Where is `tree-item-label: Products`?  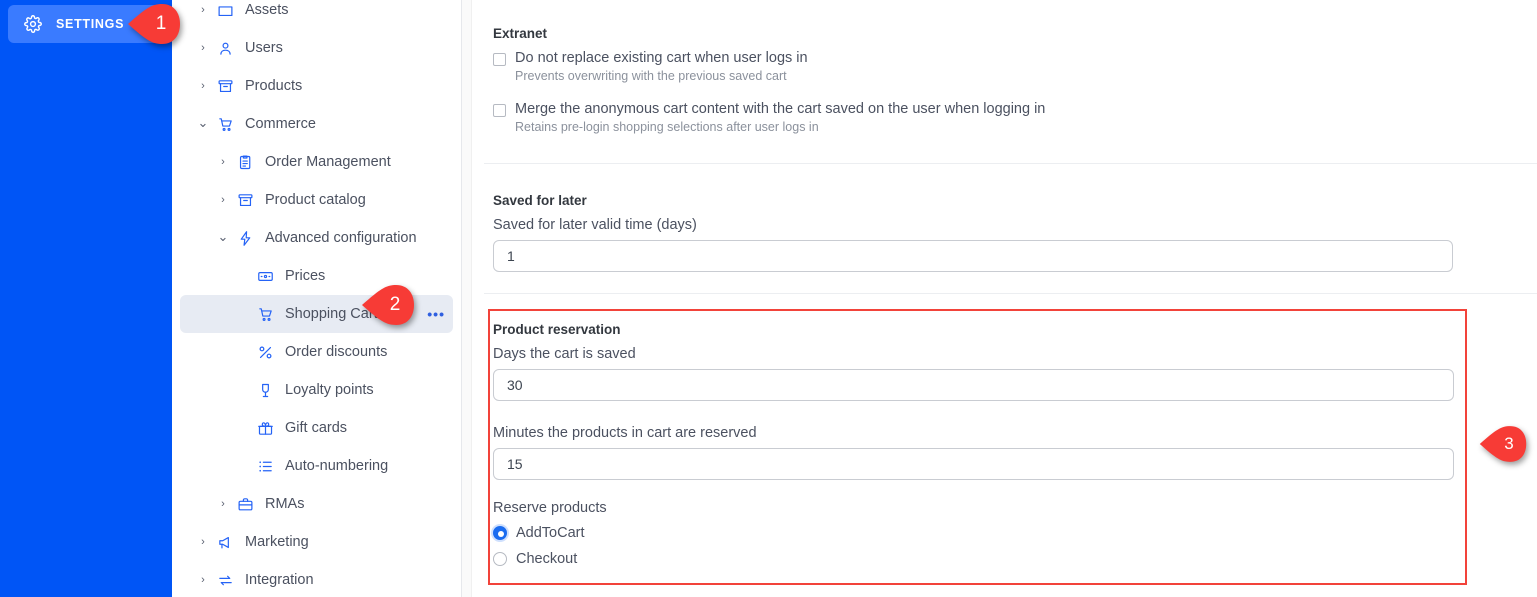
tree-item-label: Products is located at coordinates (274, 86).